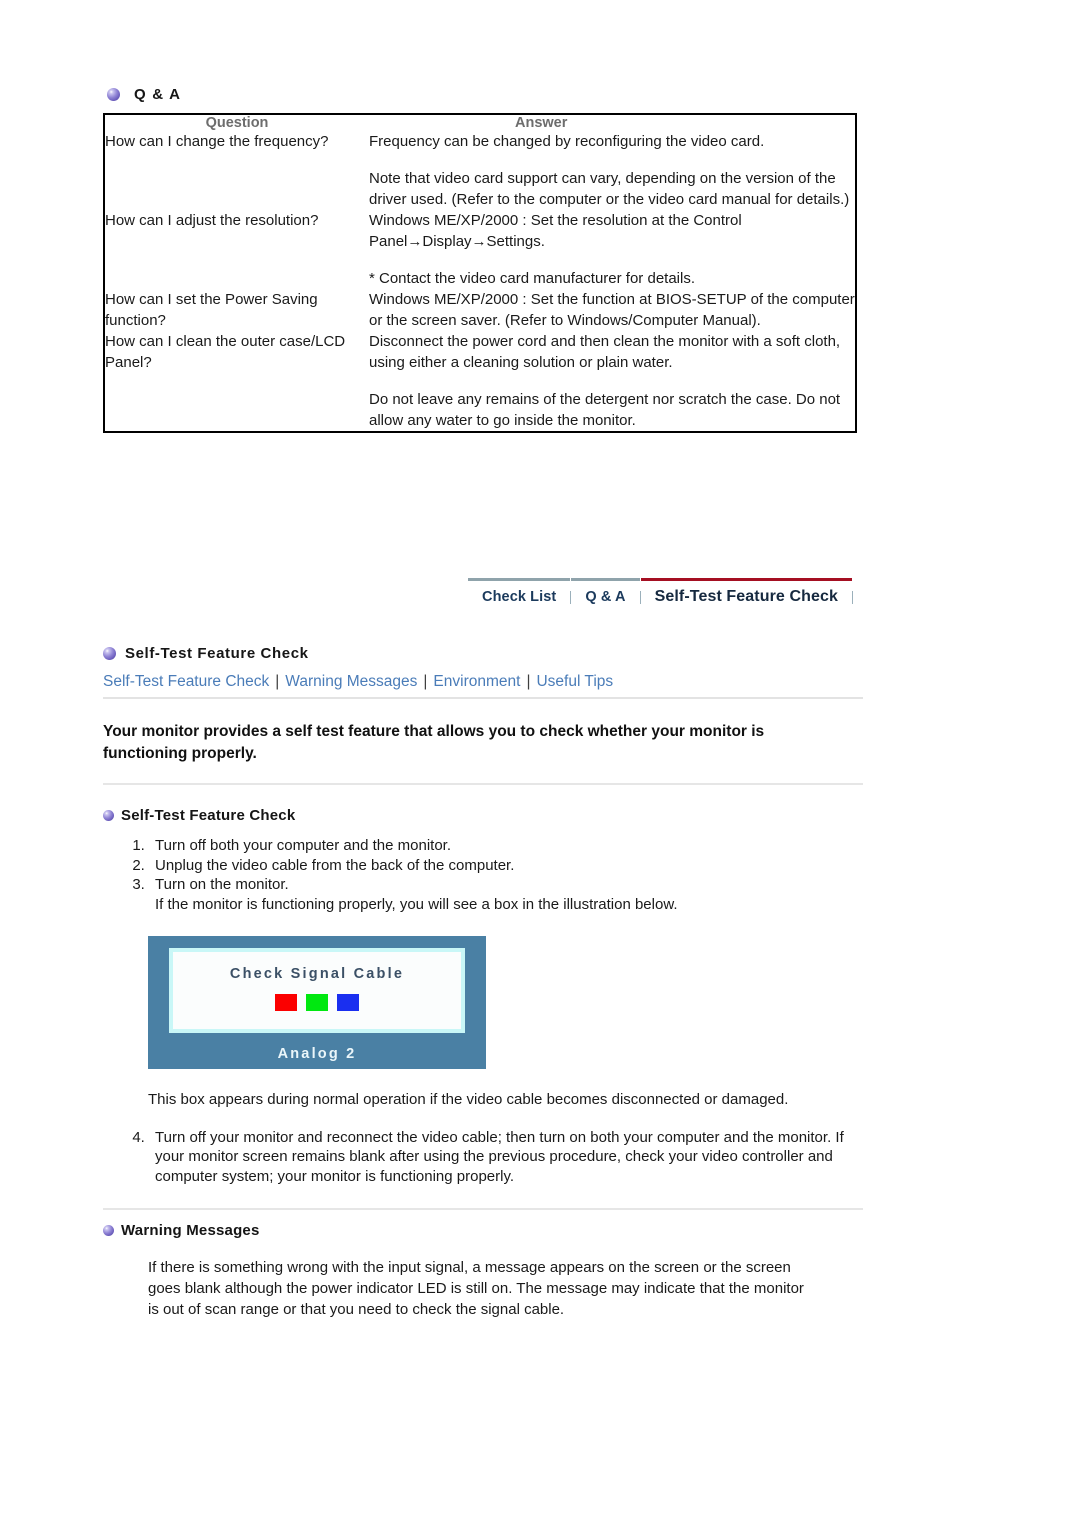  I want to click on monitor-screen: Check Signal Cable, so click(317, 990).